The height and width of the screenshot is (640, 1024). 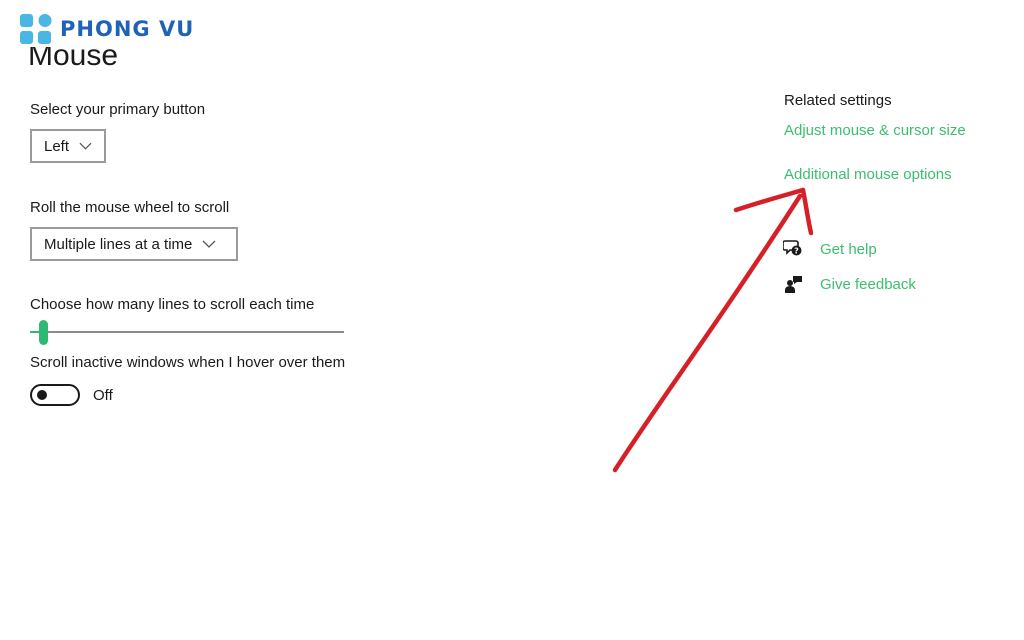 I want to click on help-icon: ?, so click(x=792, y=248).